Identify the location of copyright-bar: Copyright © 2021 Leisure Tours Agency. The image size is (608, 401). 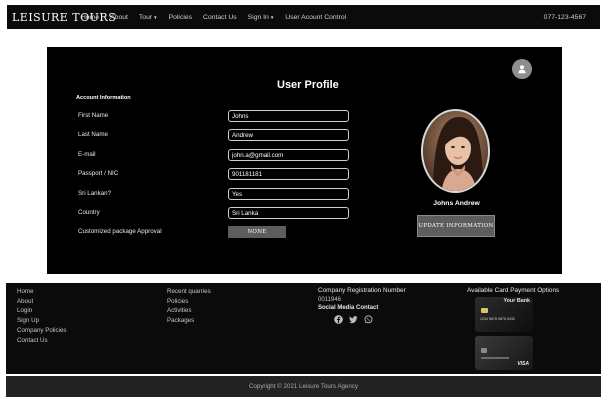
(303, 386).